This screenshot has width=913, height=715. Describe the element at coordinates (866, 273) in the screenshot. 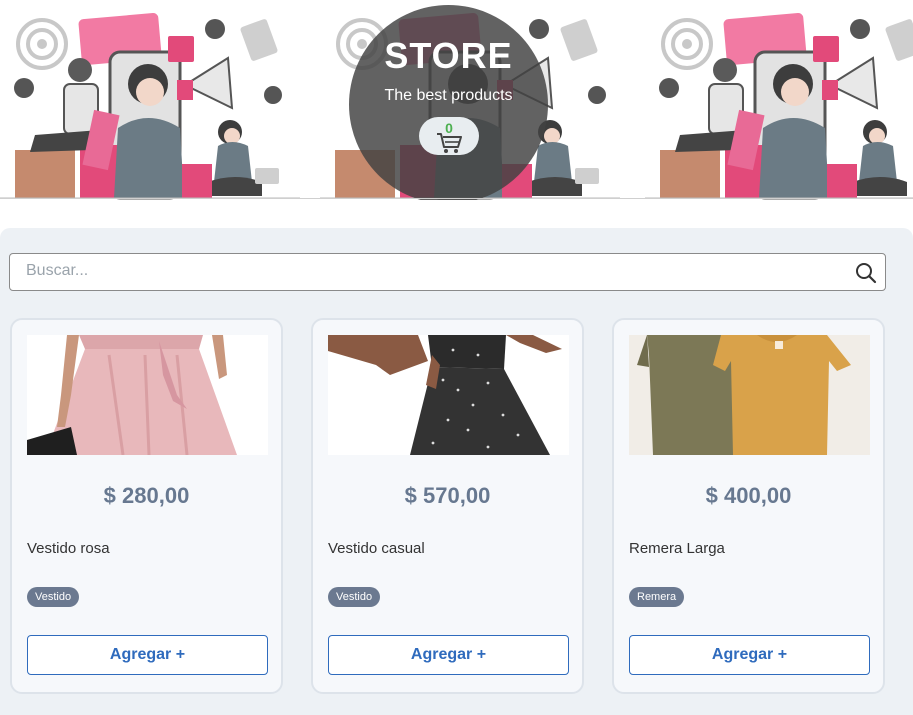

I see `search-icon` at that location.